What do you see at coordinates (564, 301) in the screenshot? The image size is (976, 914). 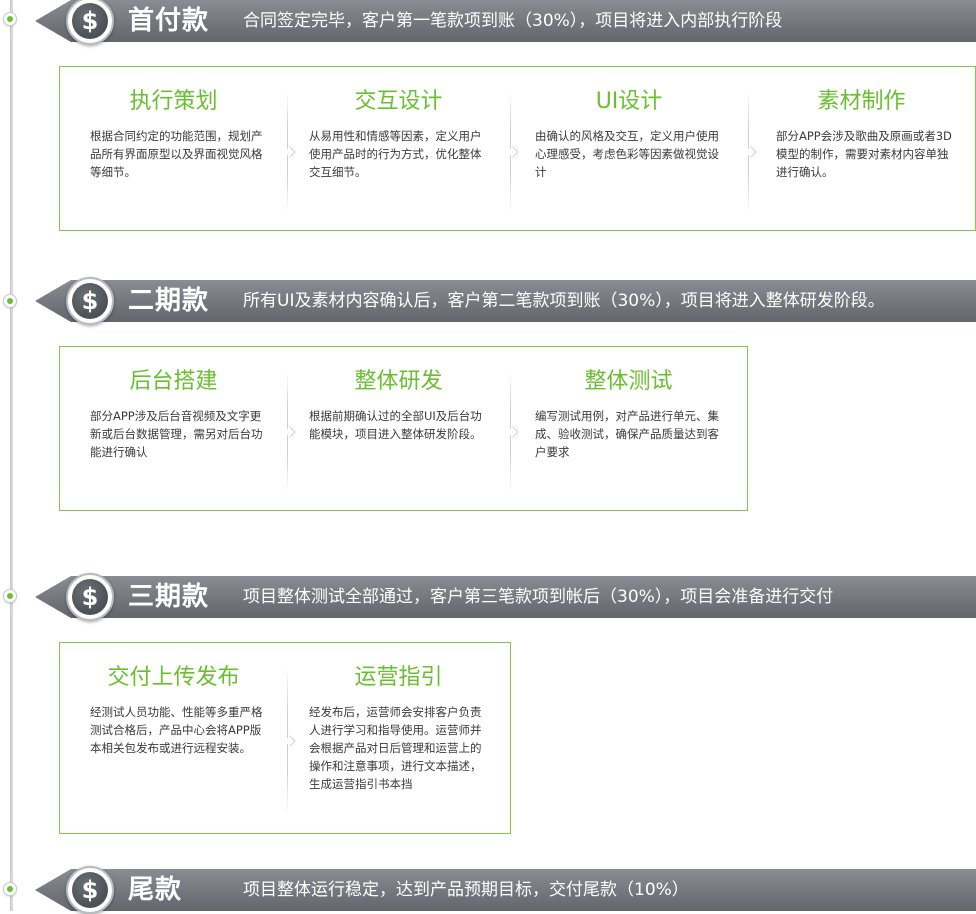 I see `phase-description: 所有UI及素材内容确认后，客户第二笔款项到账（30%），项目将进入整体研发阶段。` at bounding box center [564, 301].